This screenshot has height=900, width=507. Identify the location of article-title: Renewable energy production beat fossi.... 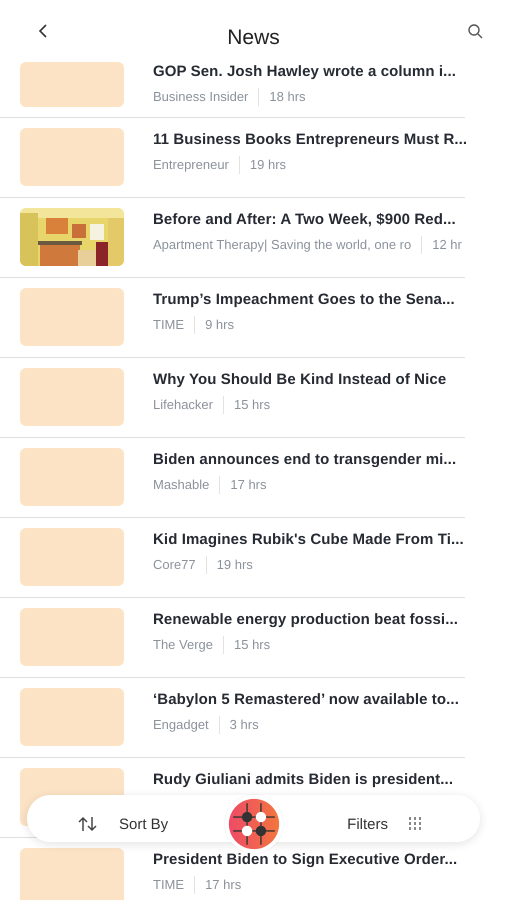
(305, 620).